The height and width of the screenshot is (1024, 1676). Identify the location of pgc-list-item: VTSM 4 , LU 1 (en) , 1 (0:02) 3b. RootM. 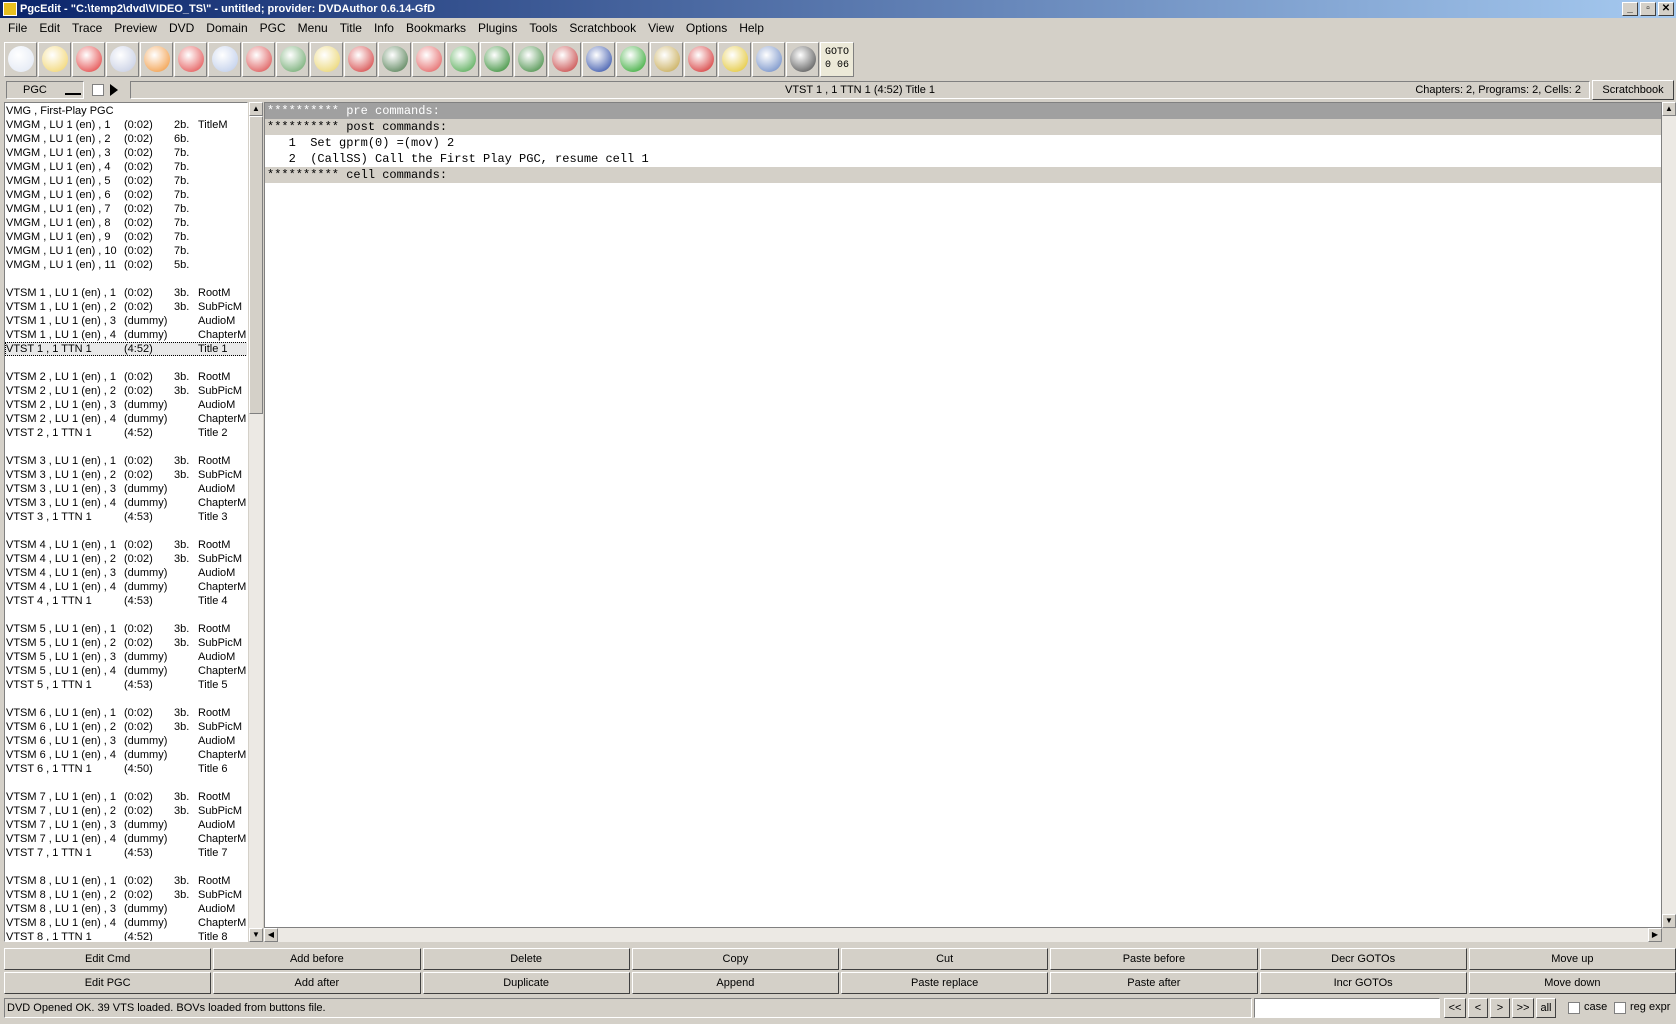
(126, 545).